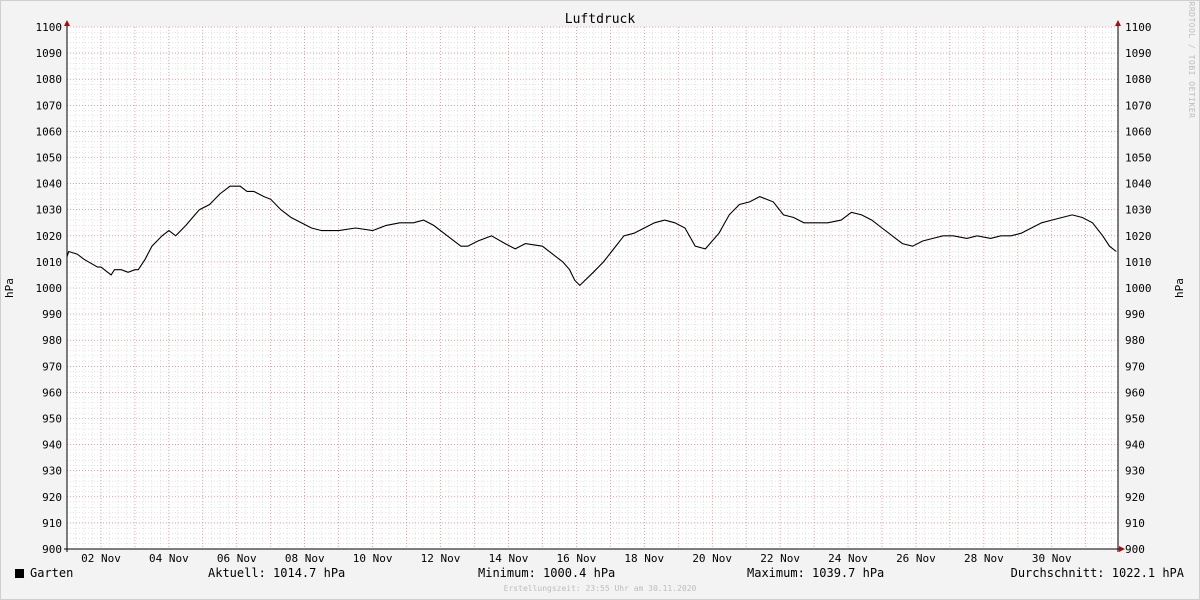 Image resolution: width=1200 pixels, height=600 pixels. I want to click on y-tick-label-right: 1020, so click(1138, 236).